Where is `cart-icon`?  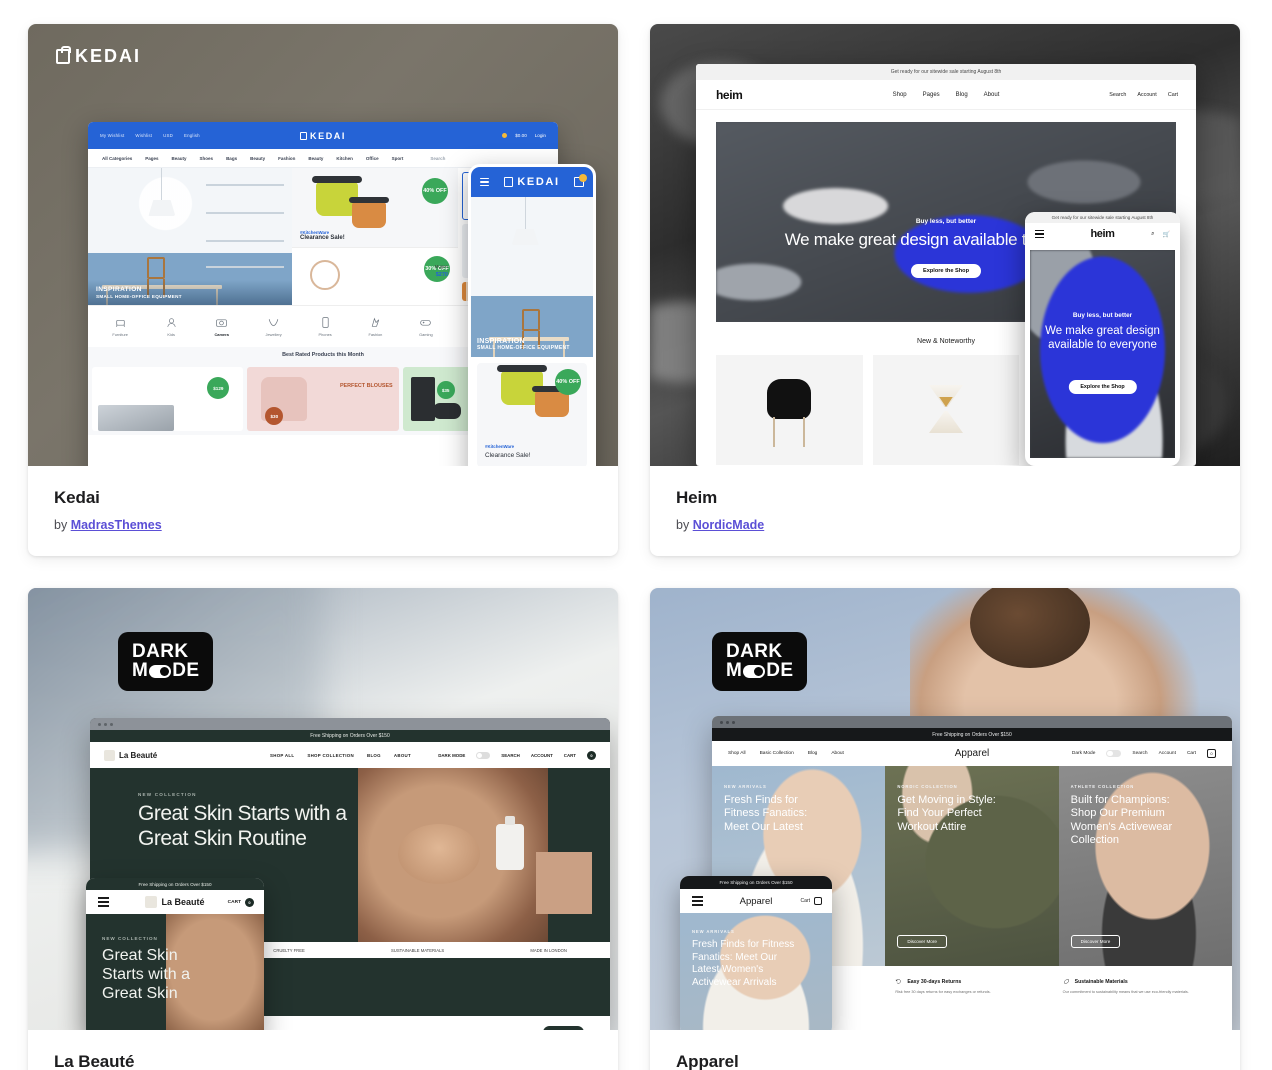 cart-icon is located at coordinates (580, 180).